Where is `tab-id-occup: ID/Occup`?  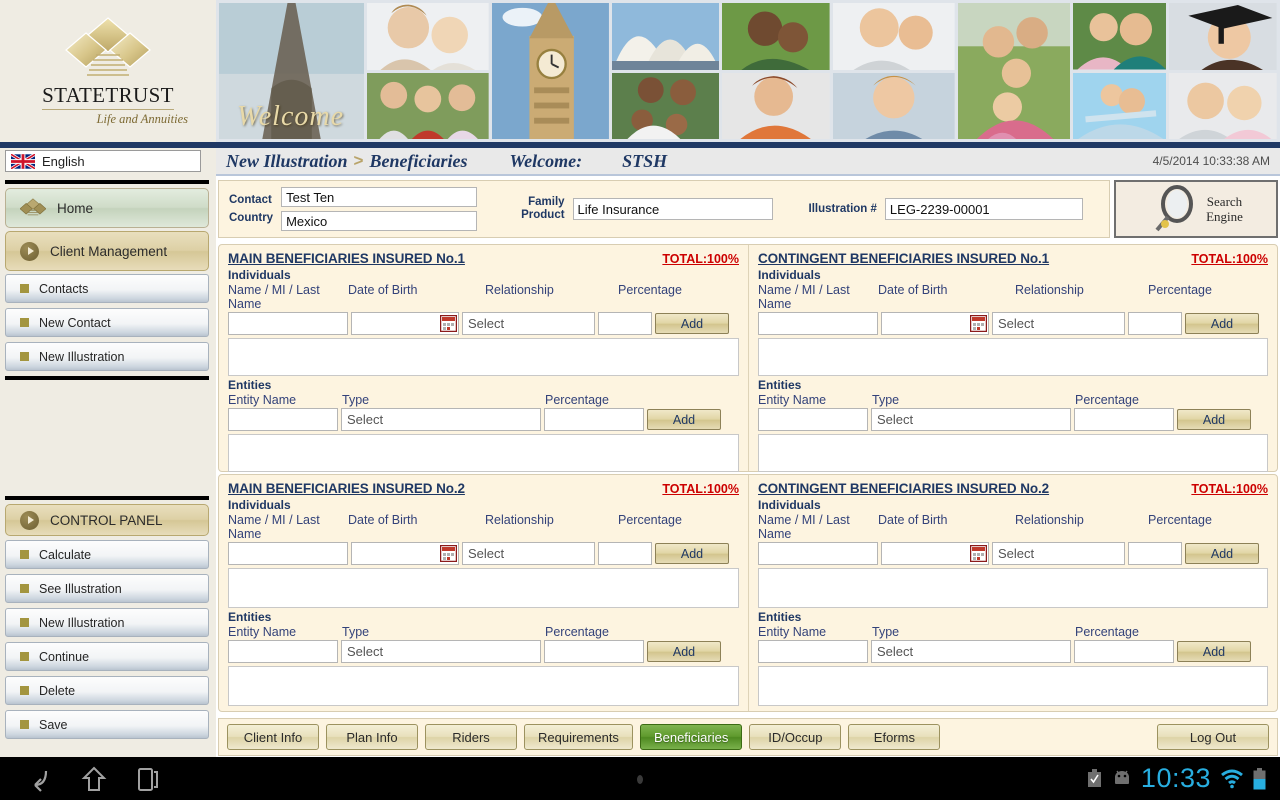
tab-id-occup: ID/Occup is located at coordinates (795, 737).